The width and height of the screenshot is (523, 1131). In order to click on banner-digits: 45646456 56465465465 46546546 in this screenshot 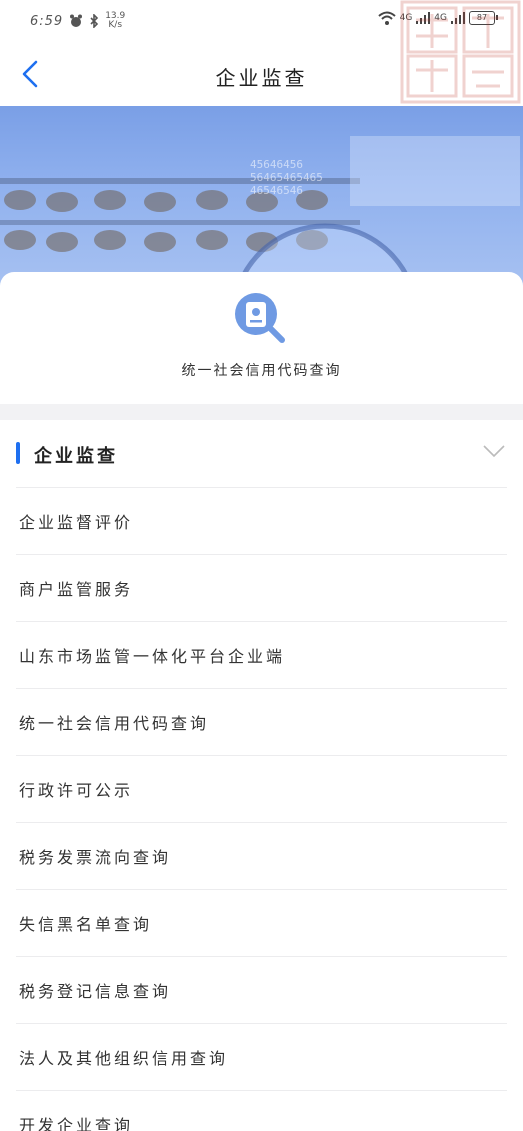, I will do `click(286, 177)`.